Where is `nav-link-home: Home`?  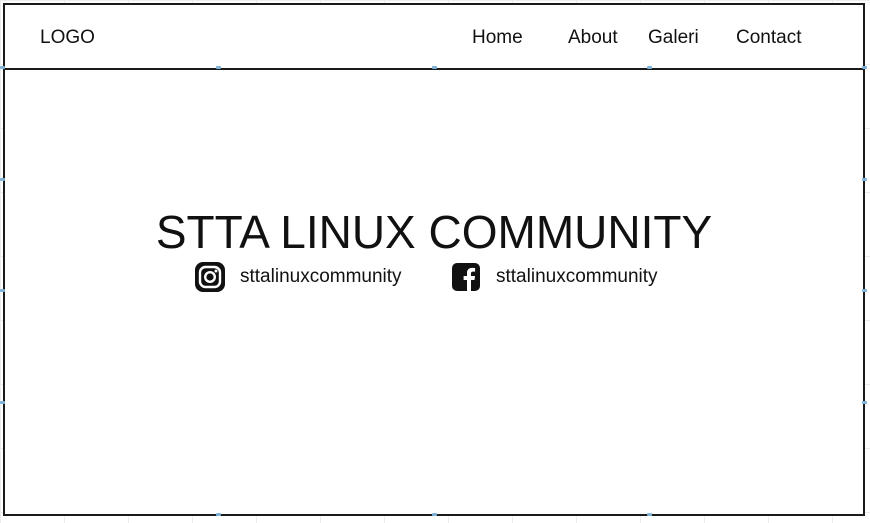
nav-link-home: Home is located at coordinates (497, 38).